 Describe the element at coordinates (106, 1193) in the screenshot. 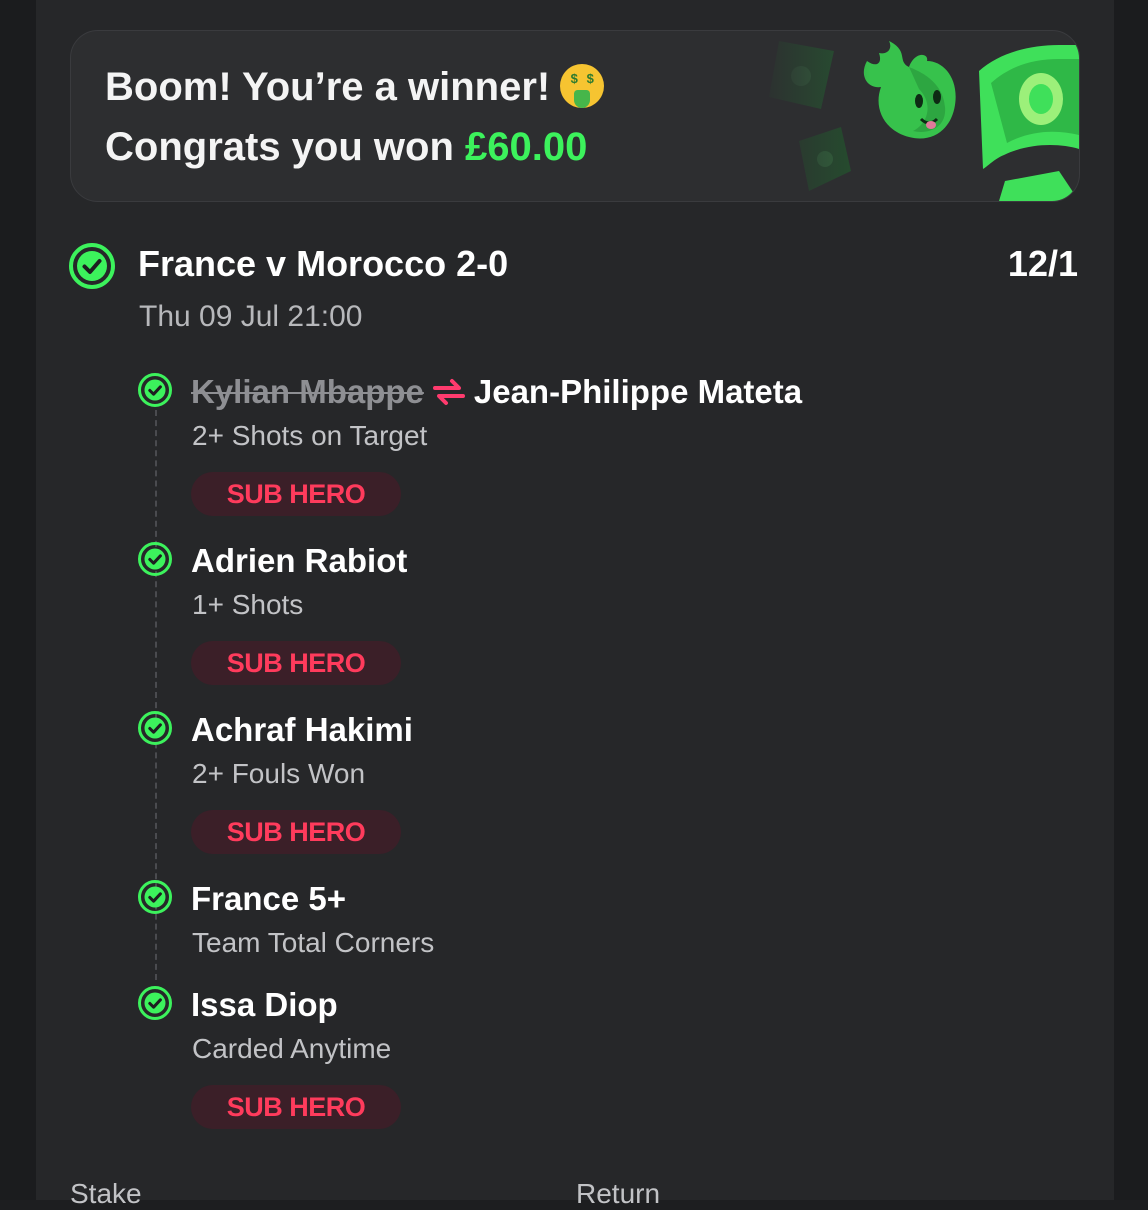

I see `stake-label: Stake` at that location.